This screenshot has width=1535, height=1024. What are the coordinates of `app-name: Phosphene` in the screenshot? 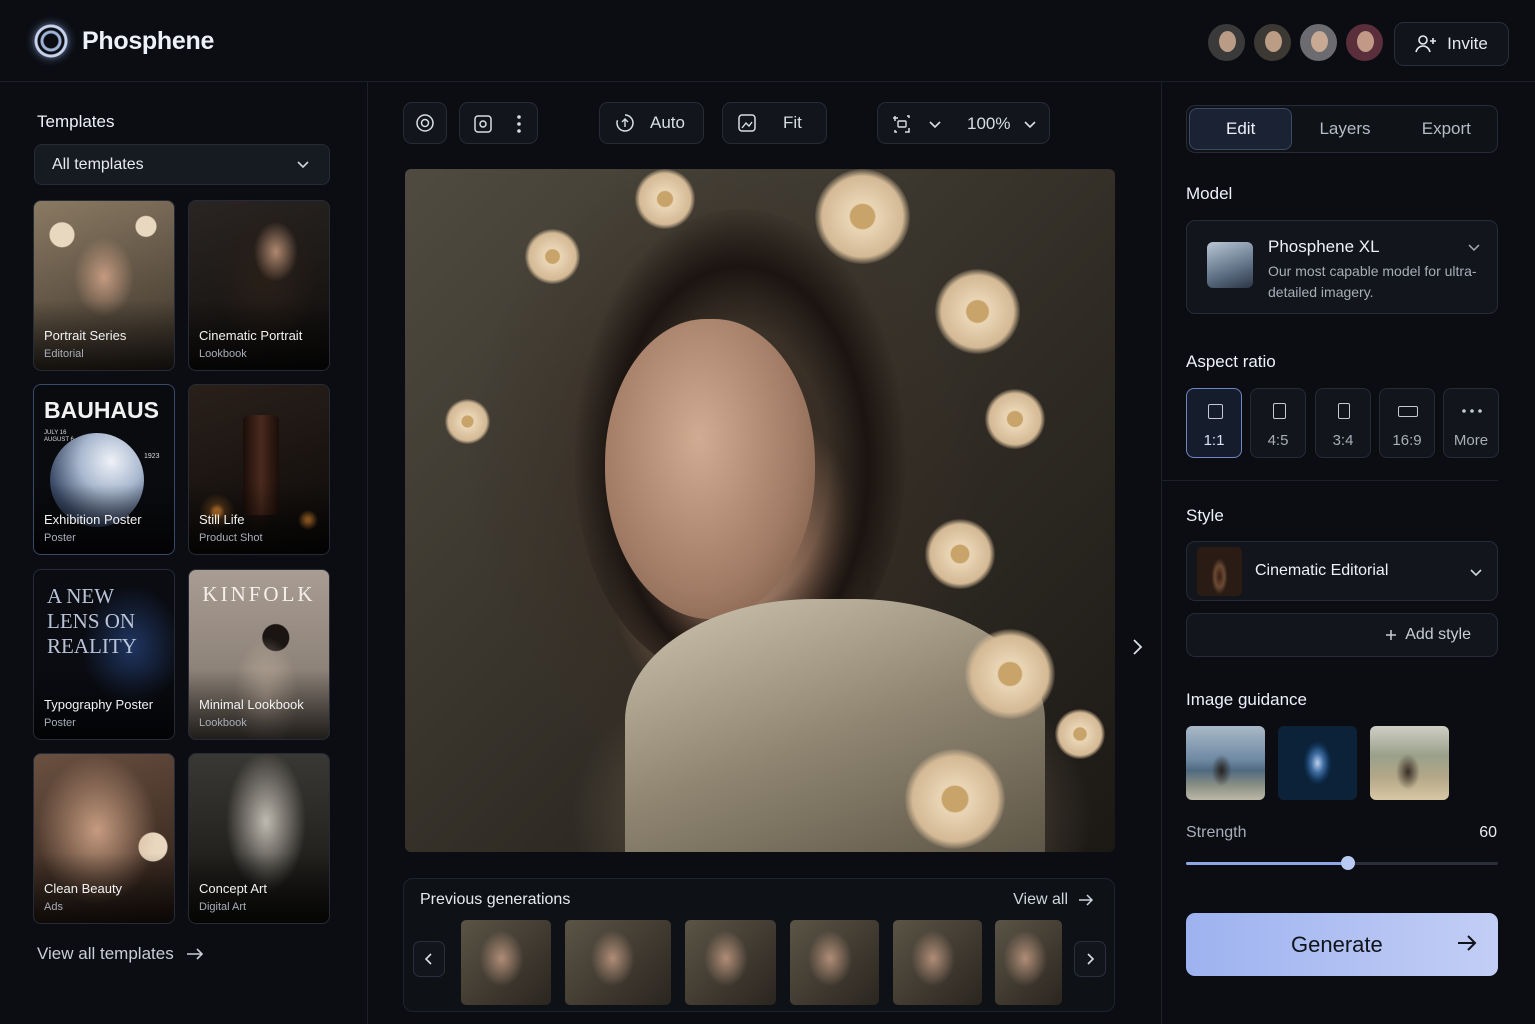 It's located at (148, 40).